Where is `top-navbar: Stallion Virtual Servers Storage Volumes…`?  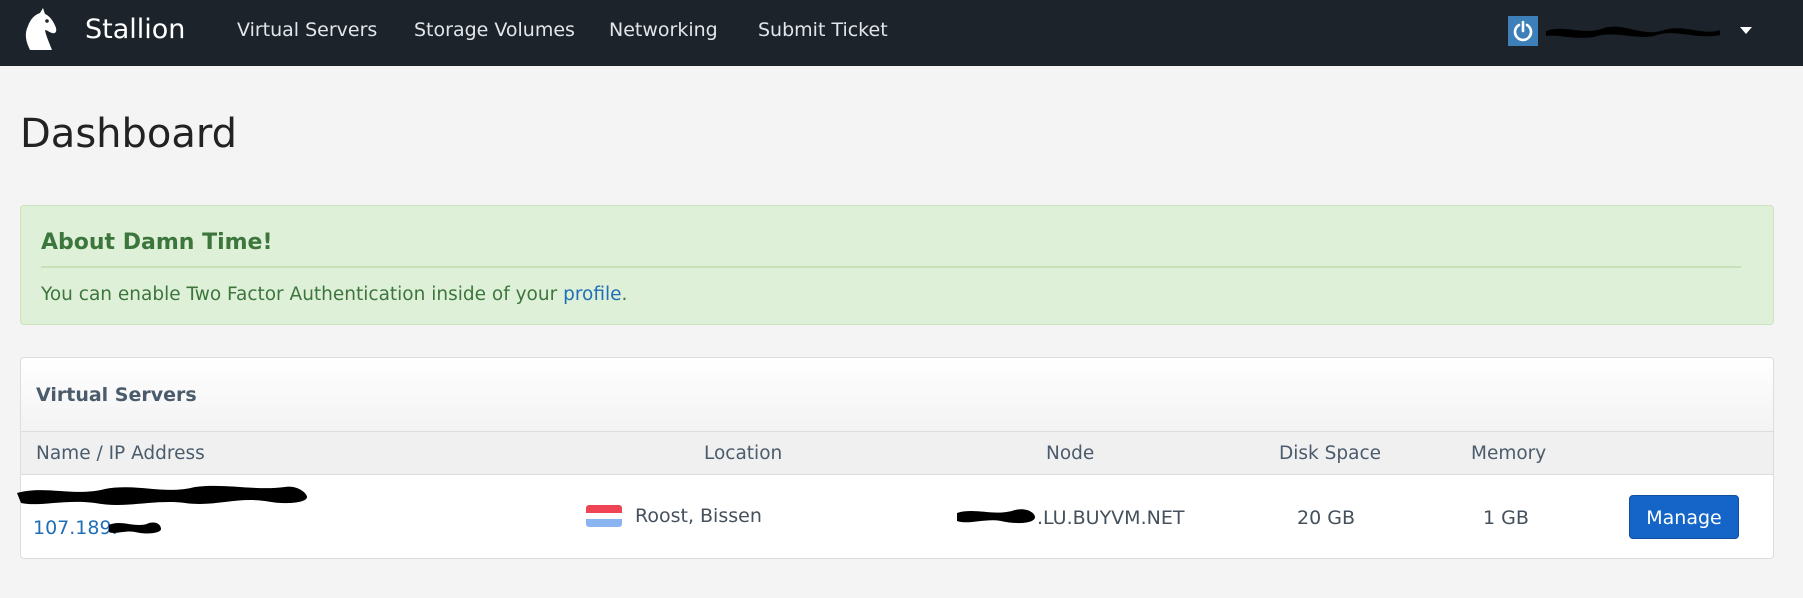 top-navbar: Stallion Virtual Servers Storage Volumes… is located at coordinates (901, 33).